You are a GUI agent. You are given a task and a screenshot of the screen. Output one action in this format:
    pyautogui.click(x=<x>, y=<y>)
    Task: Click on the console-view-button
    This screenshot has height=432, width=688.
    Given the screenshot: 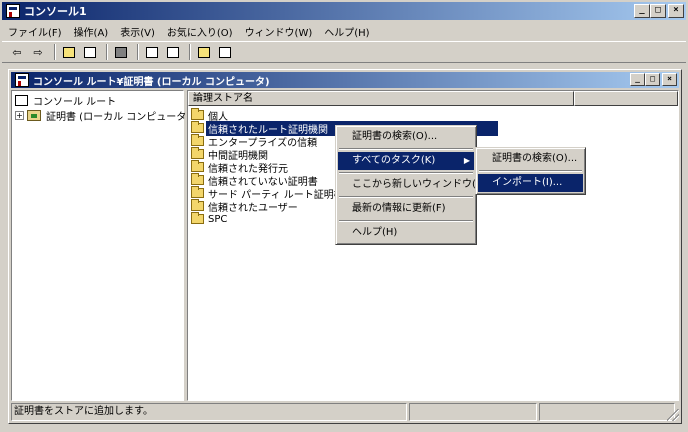 What is the action you would take?
    pyautogui.click(x=225, y=52)
    